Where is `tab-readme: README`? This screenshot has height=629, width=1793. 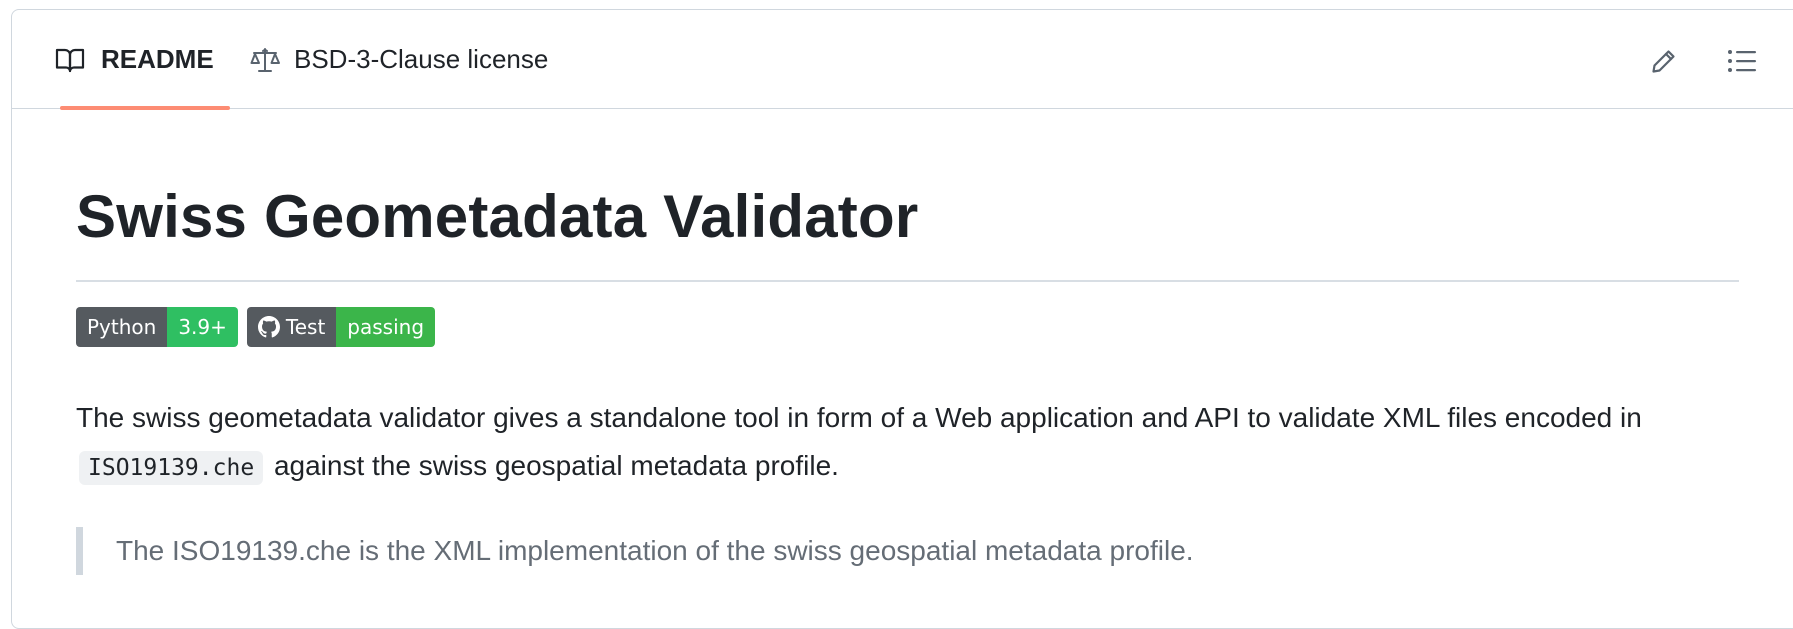 tab-readme: README is located at coordinates (136, 60).